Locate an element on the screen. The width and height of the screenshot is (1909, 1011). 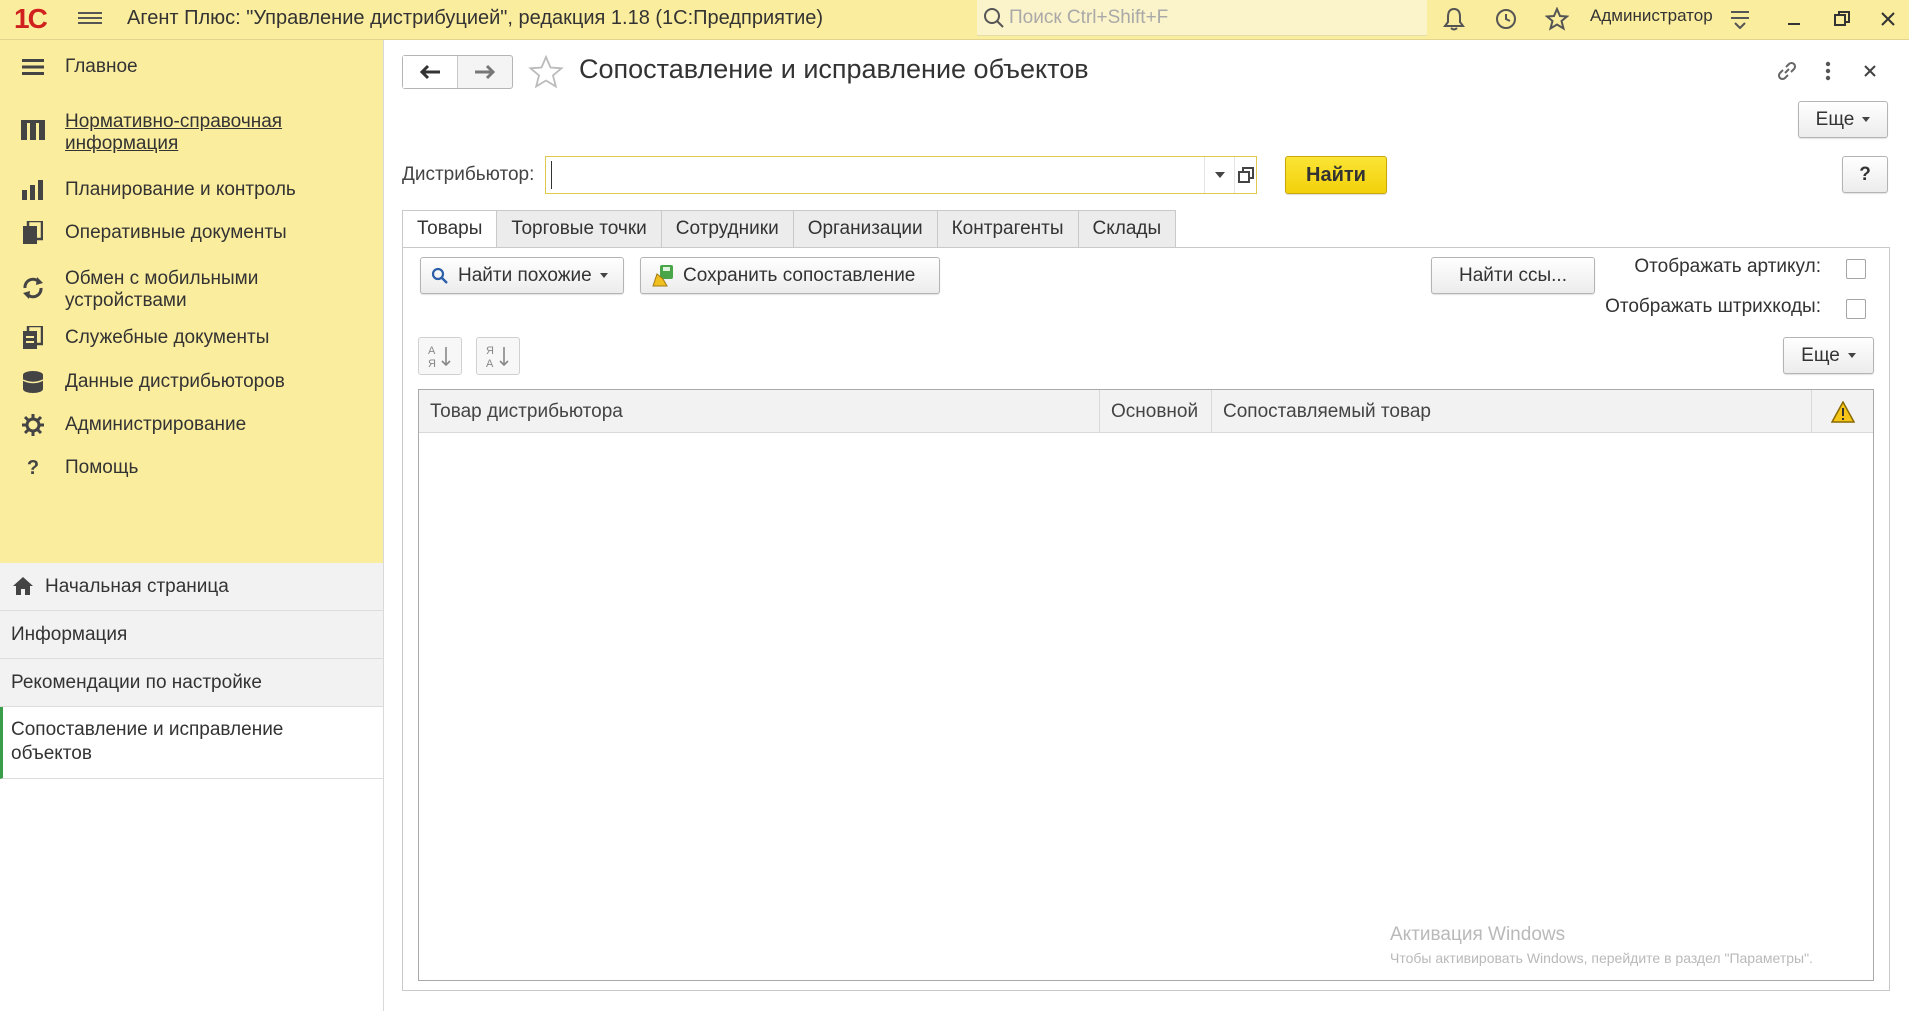
catalog-icon is located at coordinates (33, 131).